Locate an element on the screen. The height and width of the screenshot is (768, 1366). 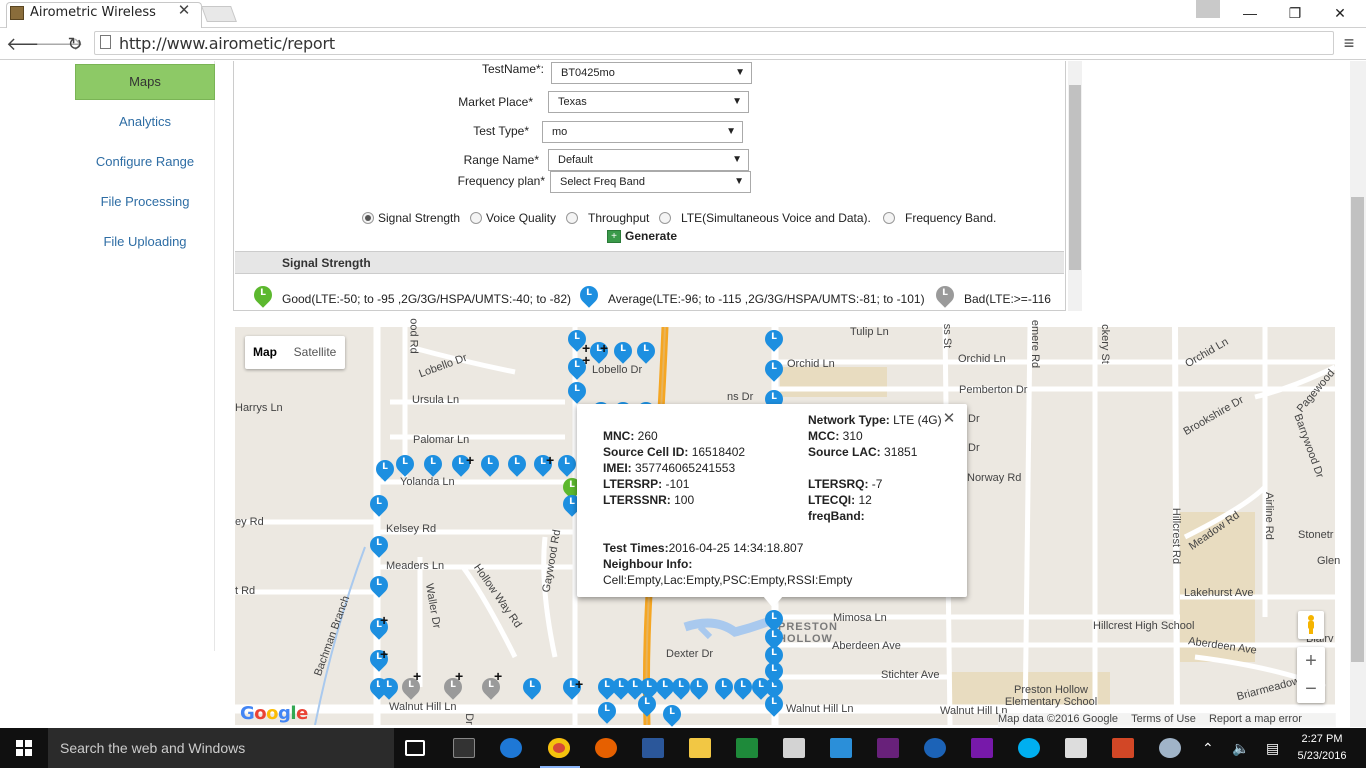
radio-frequency-band is located at coordinates (889, 218).